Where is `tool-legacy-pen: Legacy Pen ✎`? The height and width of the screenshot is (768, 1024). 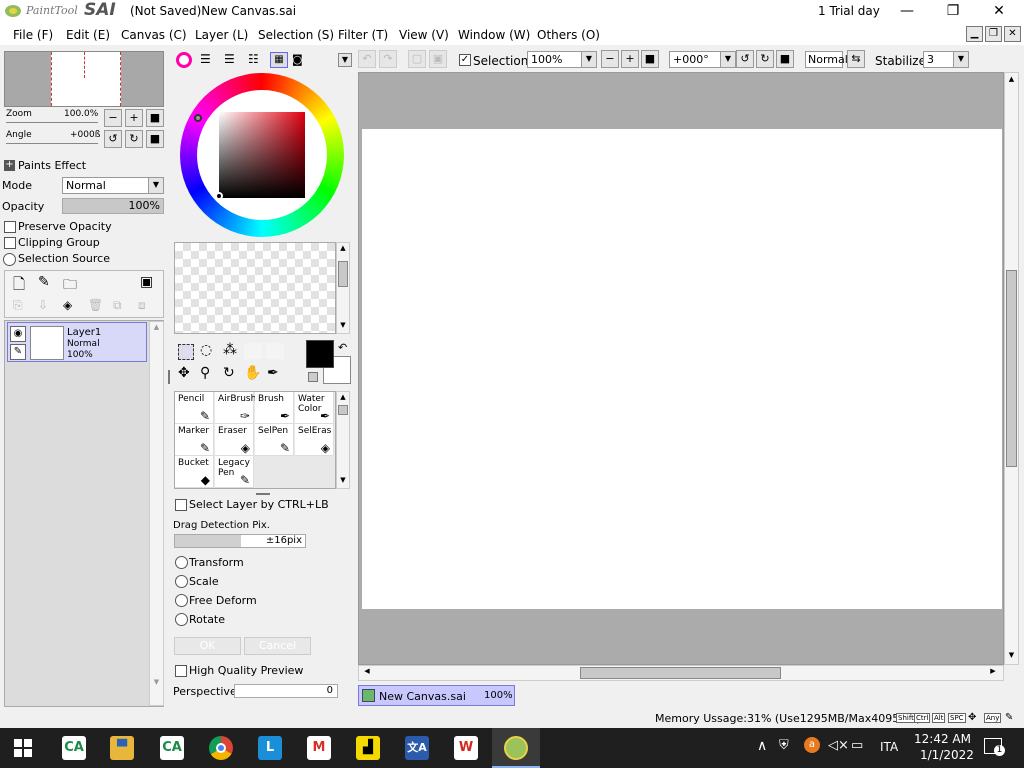 tool-legacy-pen: Legacy Pen ✎ is located at coordinates (234, 472).